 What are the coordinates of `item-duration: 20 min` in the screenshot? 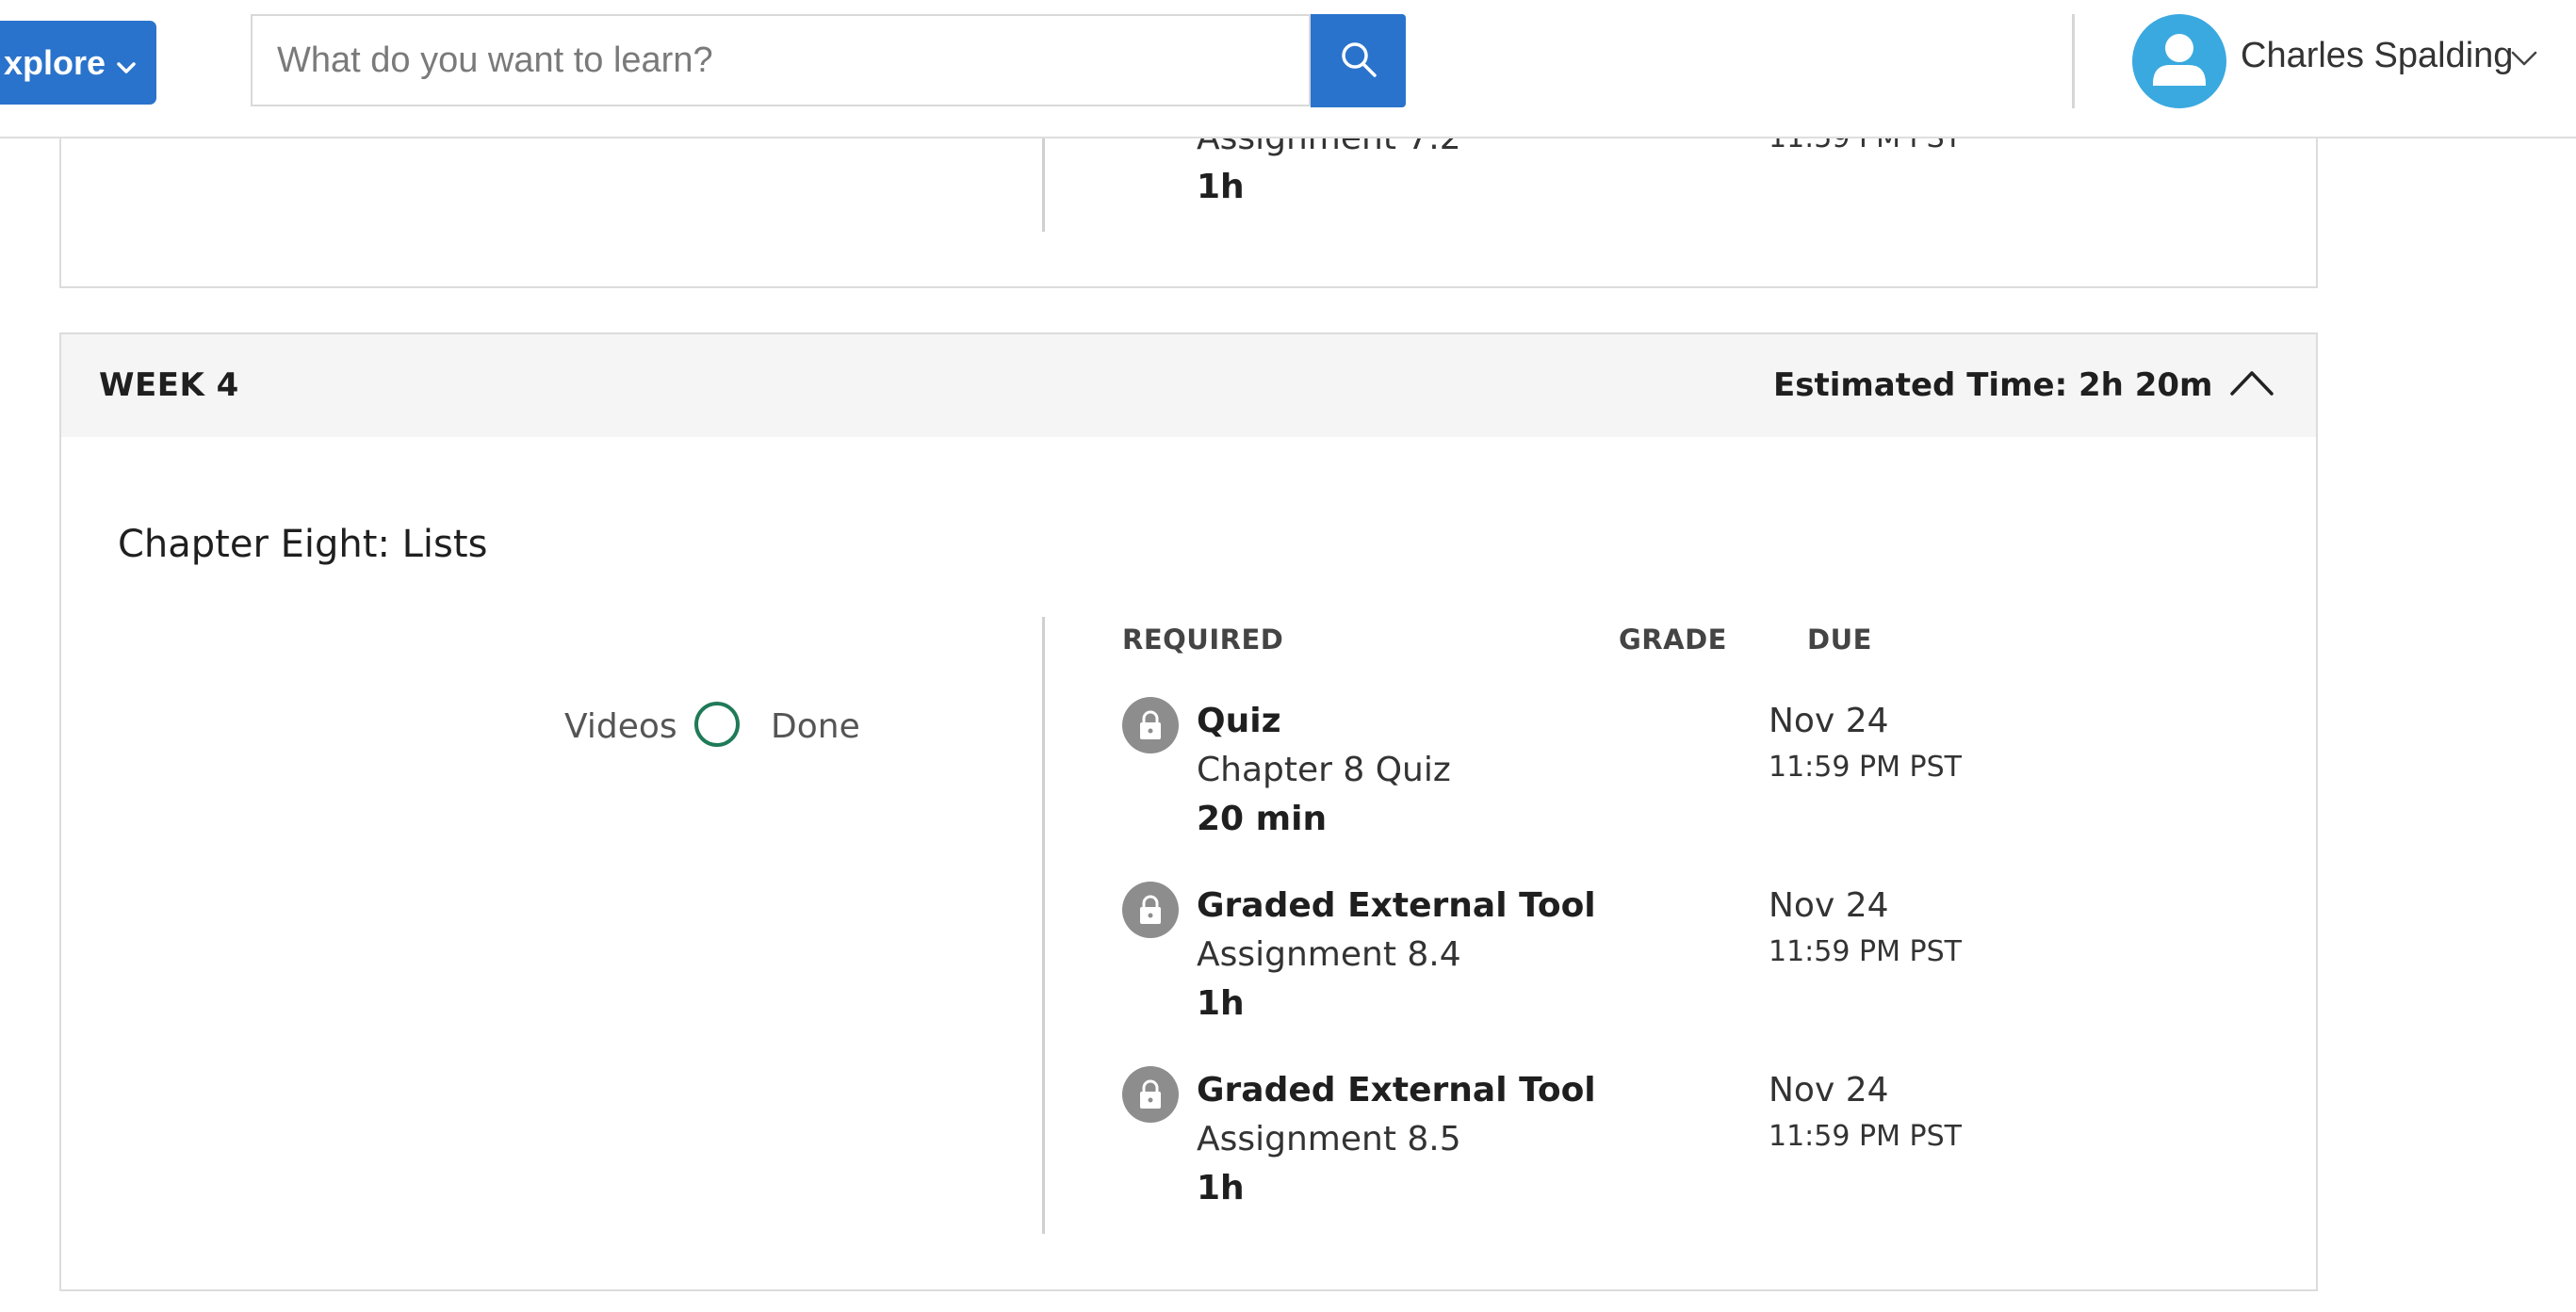 It's located at (1262, 819).